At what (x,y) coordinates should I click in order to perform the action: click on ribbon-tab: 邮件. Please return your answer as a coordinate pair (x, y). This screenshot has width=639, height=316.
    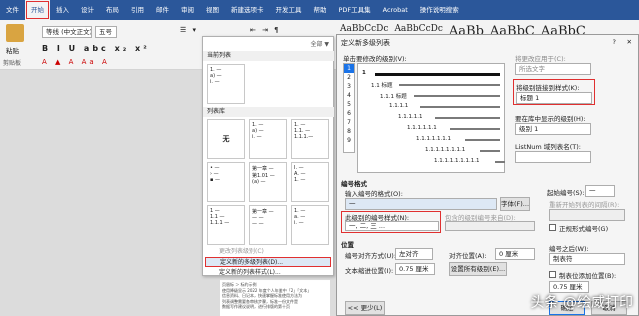
    Looking at the image, I should click on (162, 10).